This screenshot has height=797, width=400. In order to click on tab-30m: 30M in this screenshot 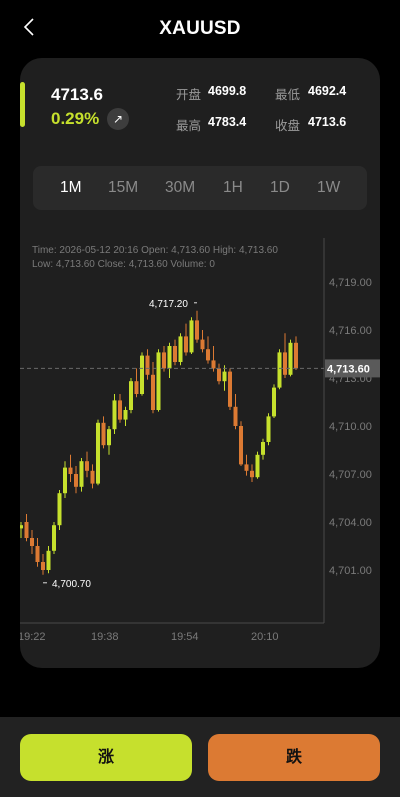, I will do `click(180, 188)`.